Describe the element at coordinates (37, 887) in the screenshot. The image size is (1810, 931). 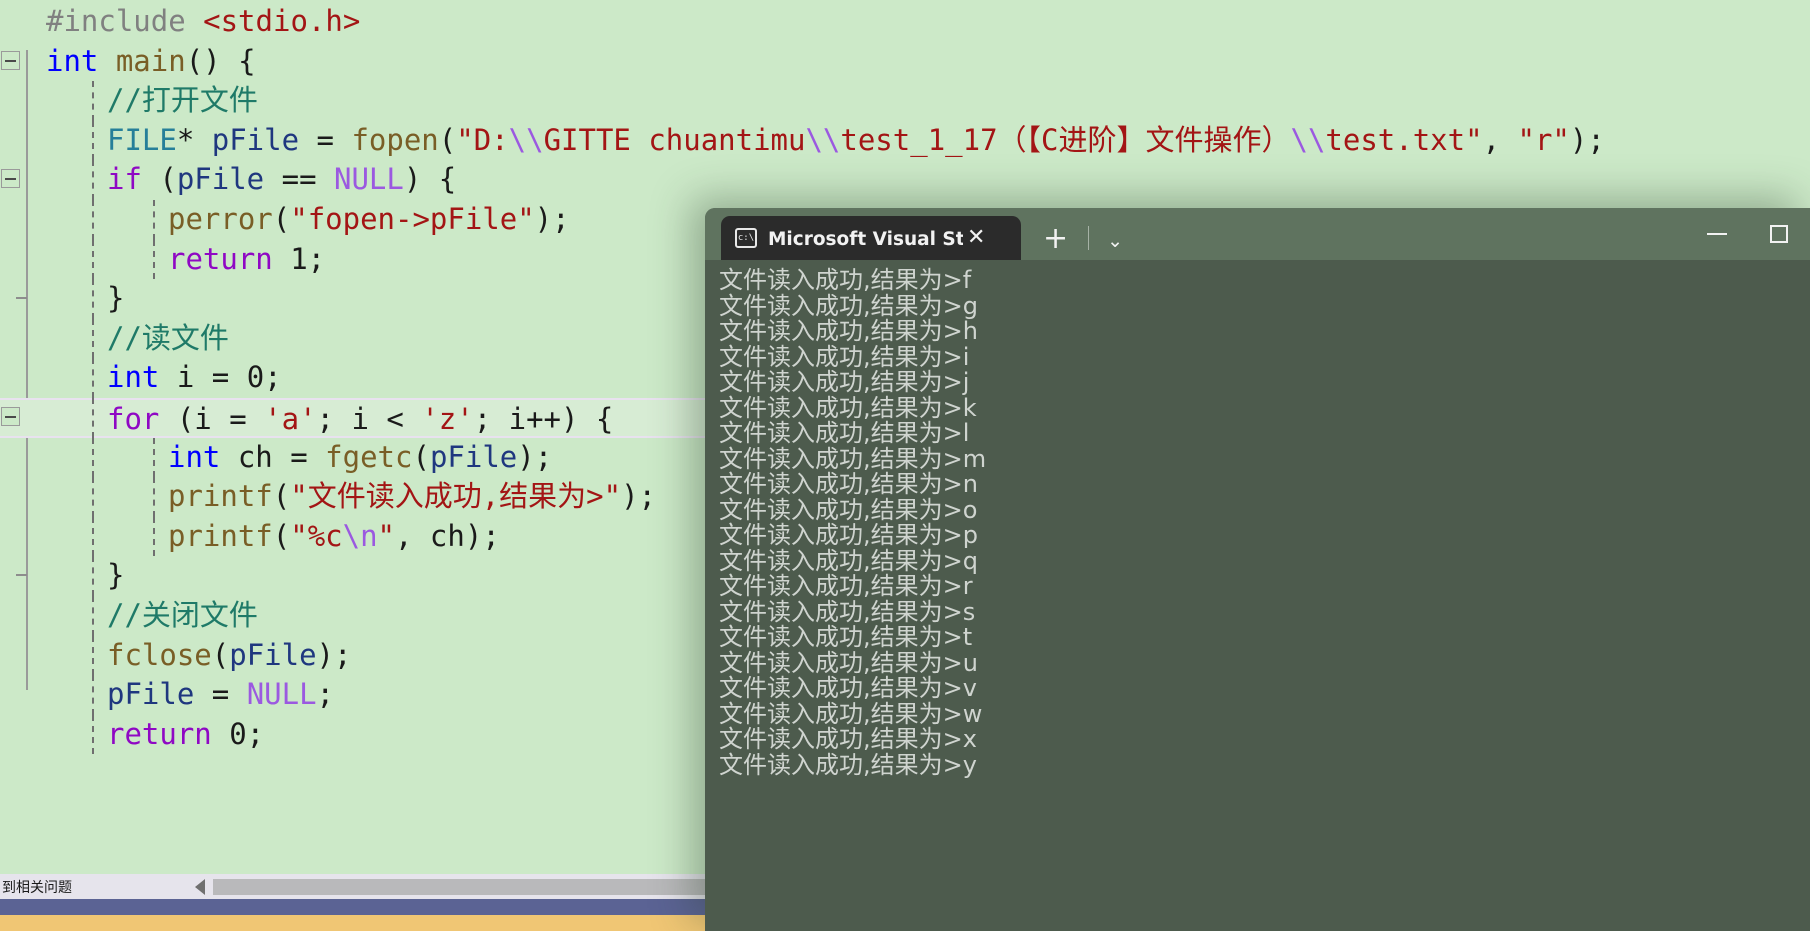
I see `status-bar-text: 到相关问题` at that location.